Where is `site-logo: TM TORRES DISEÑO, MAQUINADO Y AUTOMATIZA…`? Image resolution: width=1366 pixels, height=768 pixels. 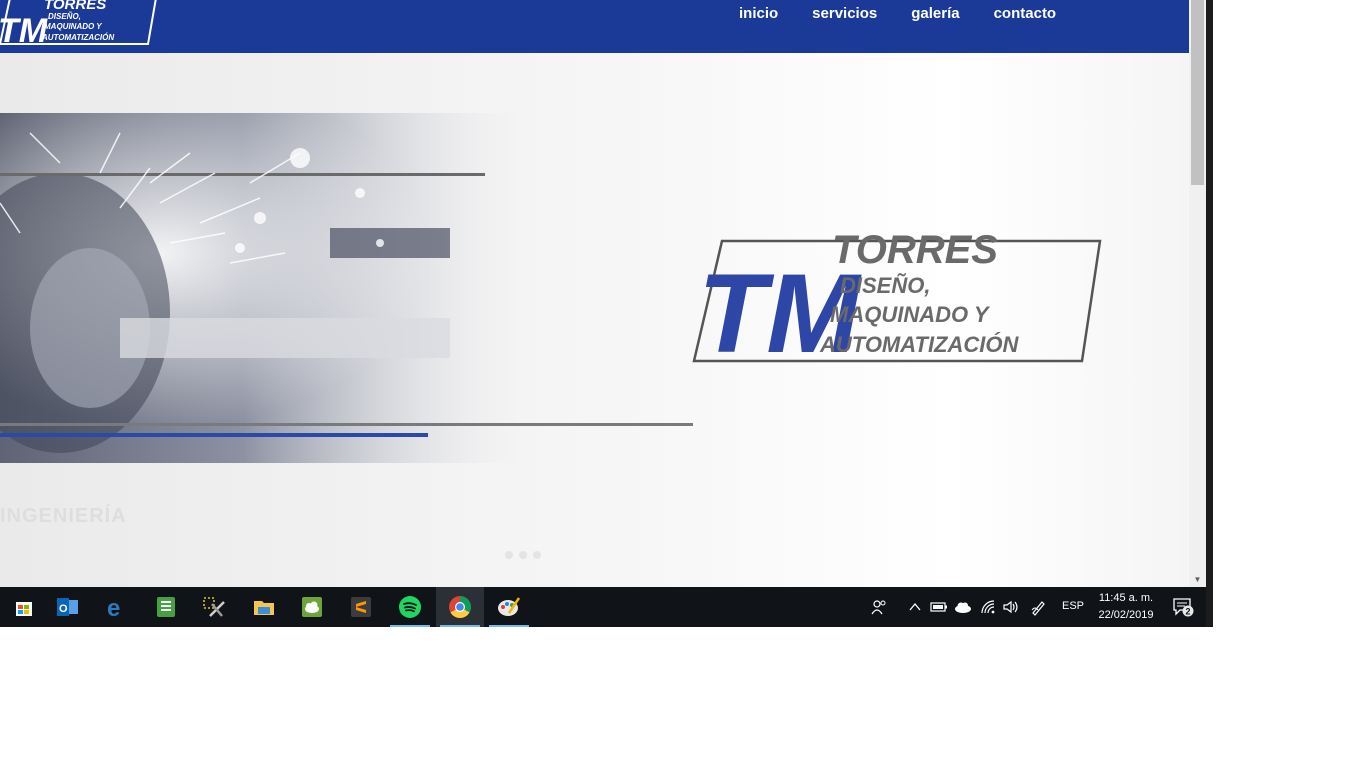
site-logo: TM TORRES DISEÑO, MAQUINADO Y AUTOMATIZA… is located at coordinates (80, 23).